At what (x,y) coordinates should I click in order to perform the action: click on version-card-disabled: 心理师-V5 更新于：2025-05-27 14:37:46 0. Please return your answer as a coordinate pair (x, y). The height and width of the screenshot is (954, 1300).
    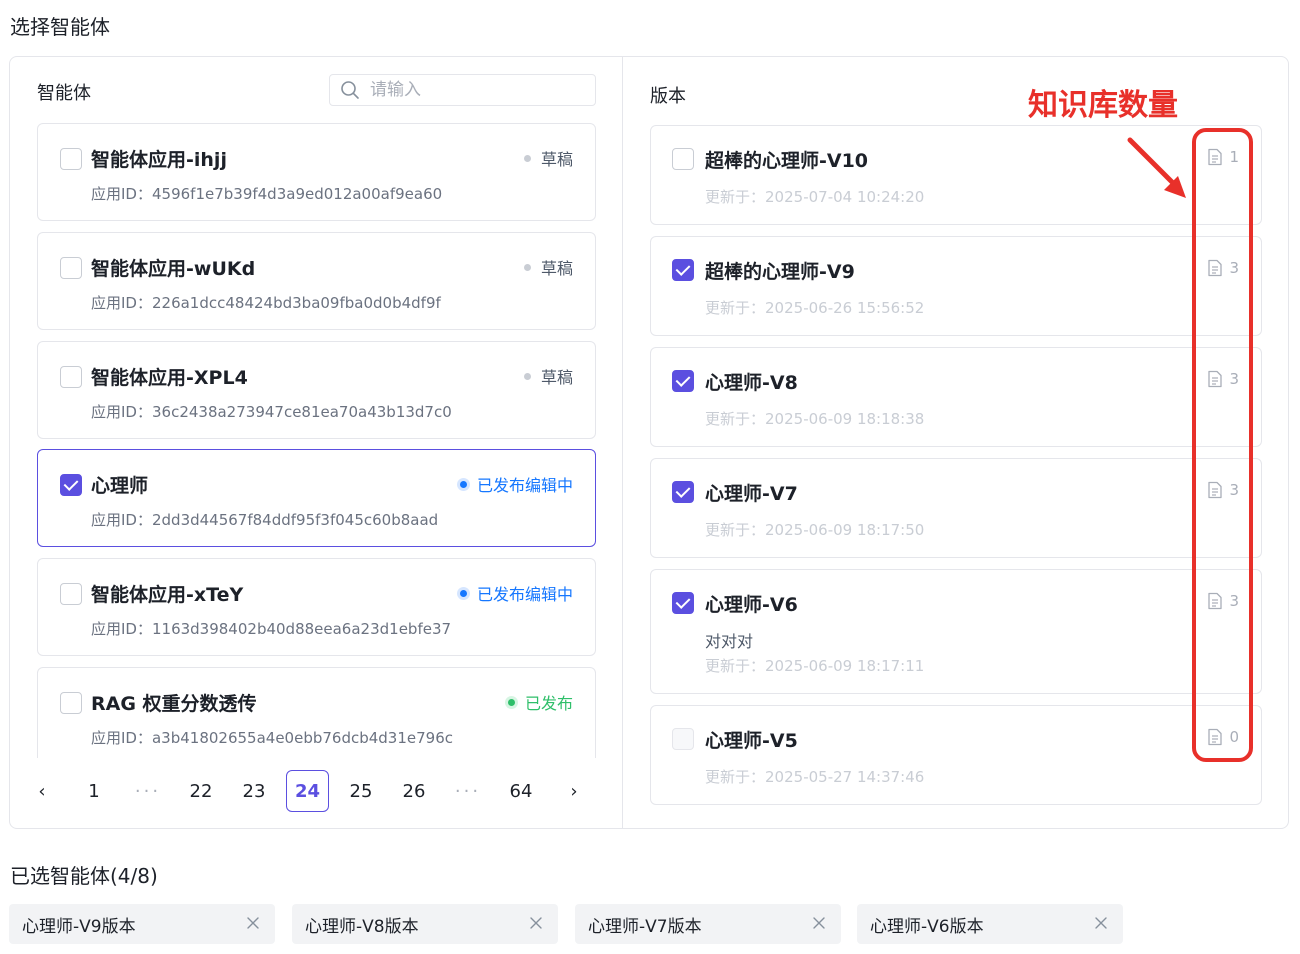
    Looking at the image, I should click on (956, 755).